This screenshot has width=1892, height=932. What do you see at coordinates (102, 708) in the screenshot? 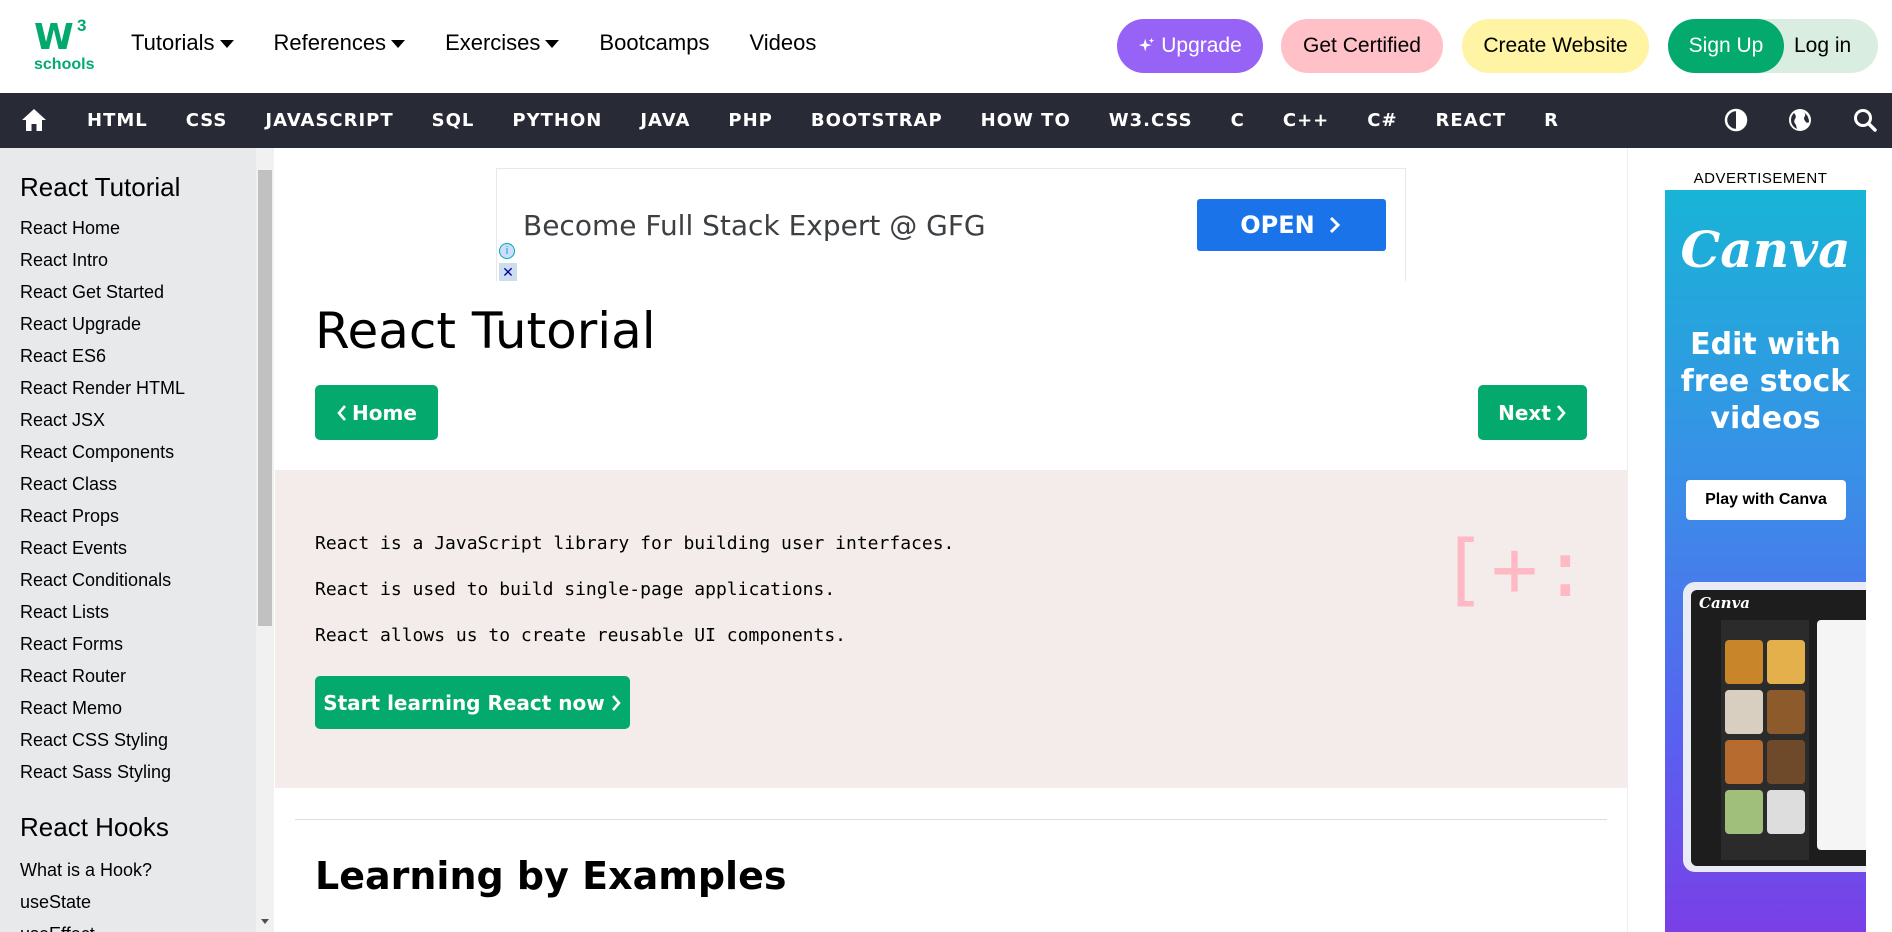
I see `sidebar-item-react-memo: React Memo` at bounding box center [102, 708].